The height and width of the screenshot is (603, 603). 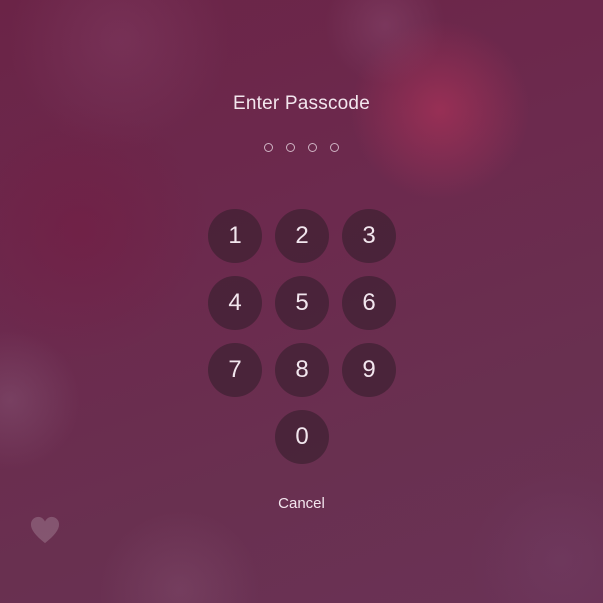 What do you see at coordinates (369, 236) in the screenshot?
I see `key-3-button: 3` at bounding box center [369, 236].